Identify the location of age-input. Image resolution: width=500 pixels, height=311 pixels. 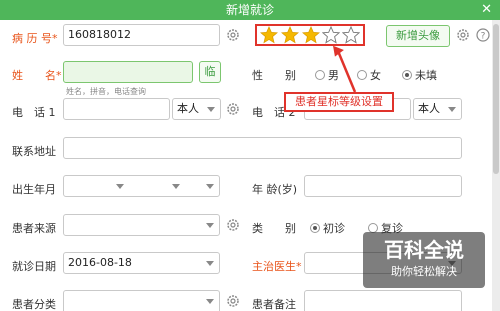
(383, 186).